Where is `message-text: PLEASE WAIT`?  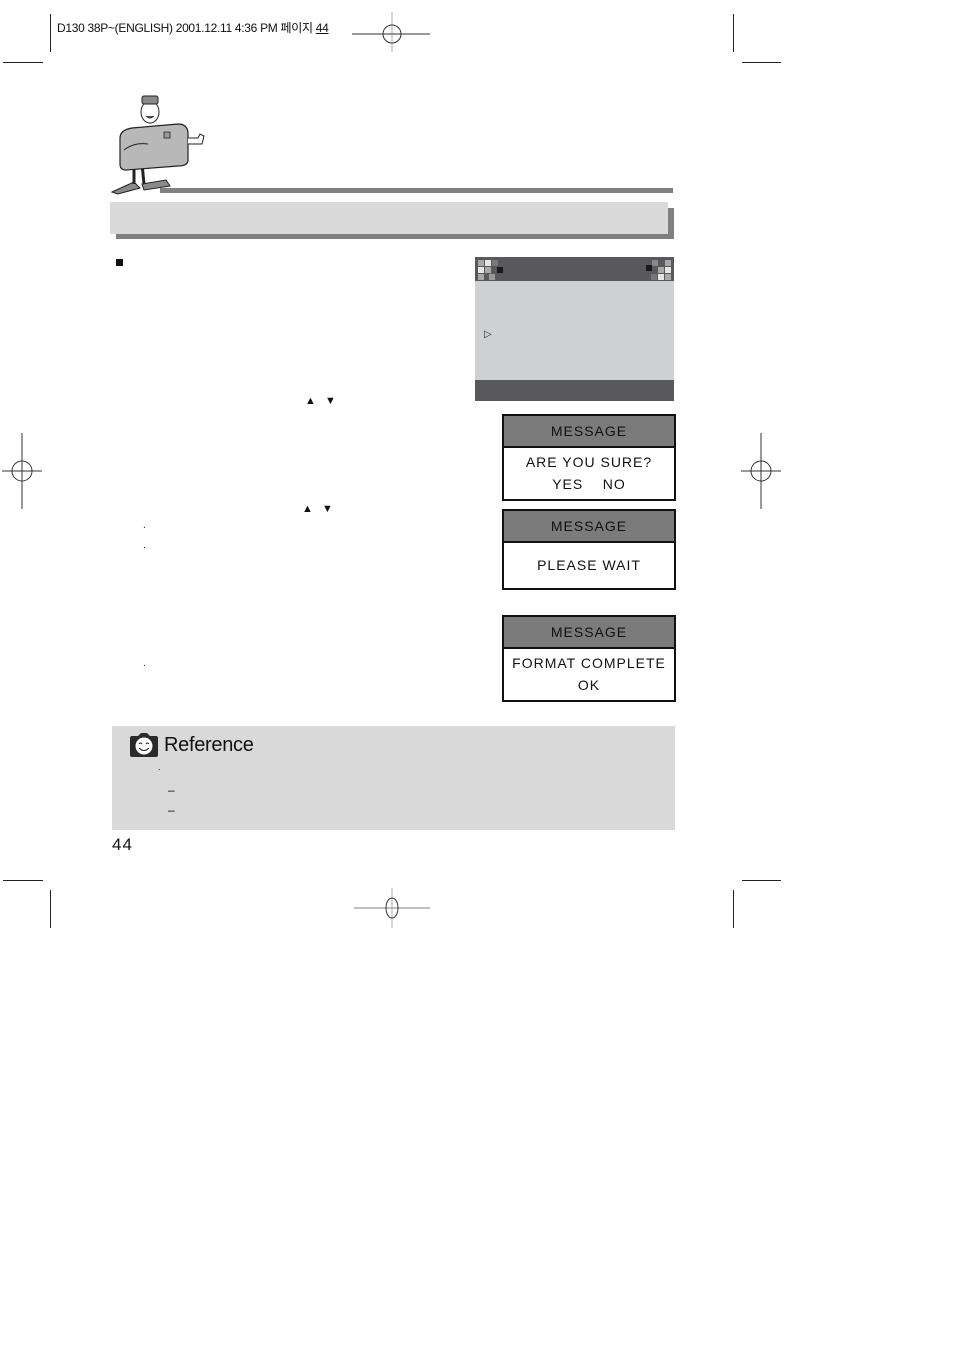 message-text: PLEASE WAIT is located at coordinates (589, 565).